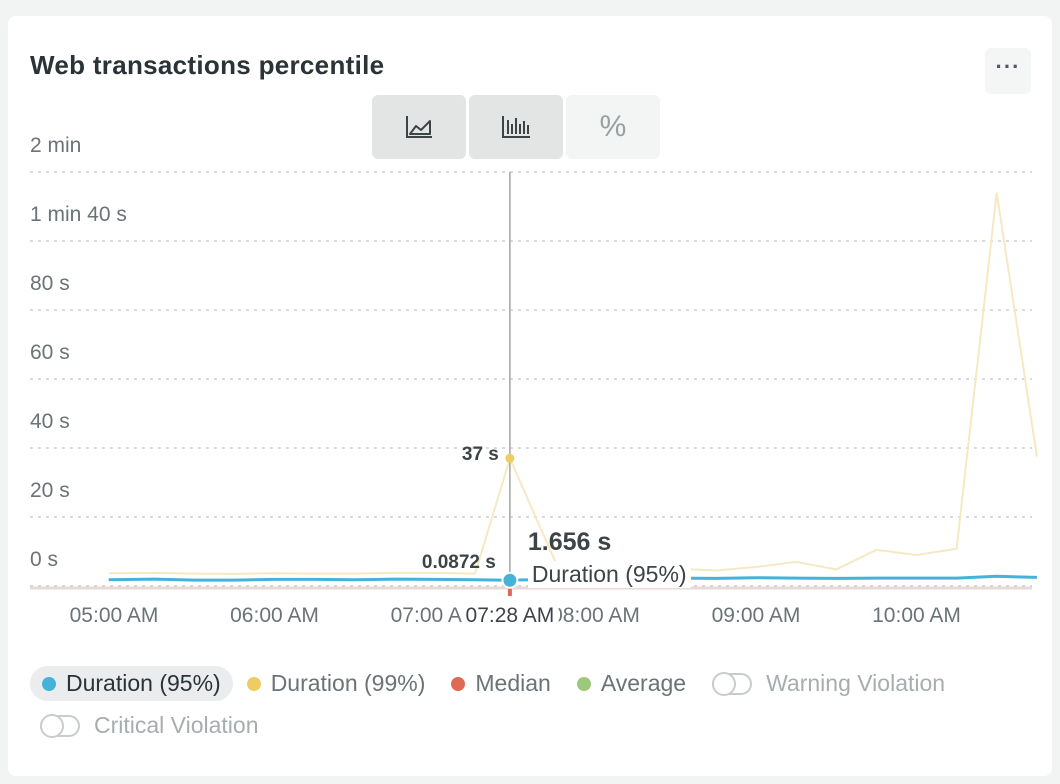 Image resolution: width=1060 pixels, height=784 pixels. What do you see at coordinates (114, 615) in the screenshot?
I see `x-tick-label: 05:00 AM` at bounding box center [114, 615].